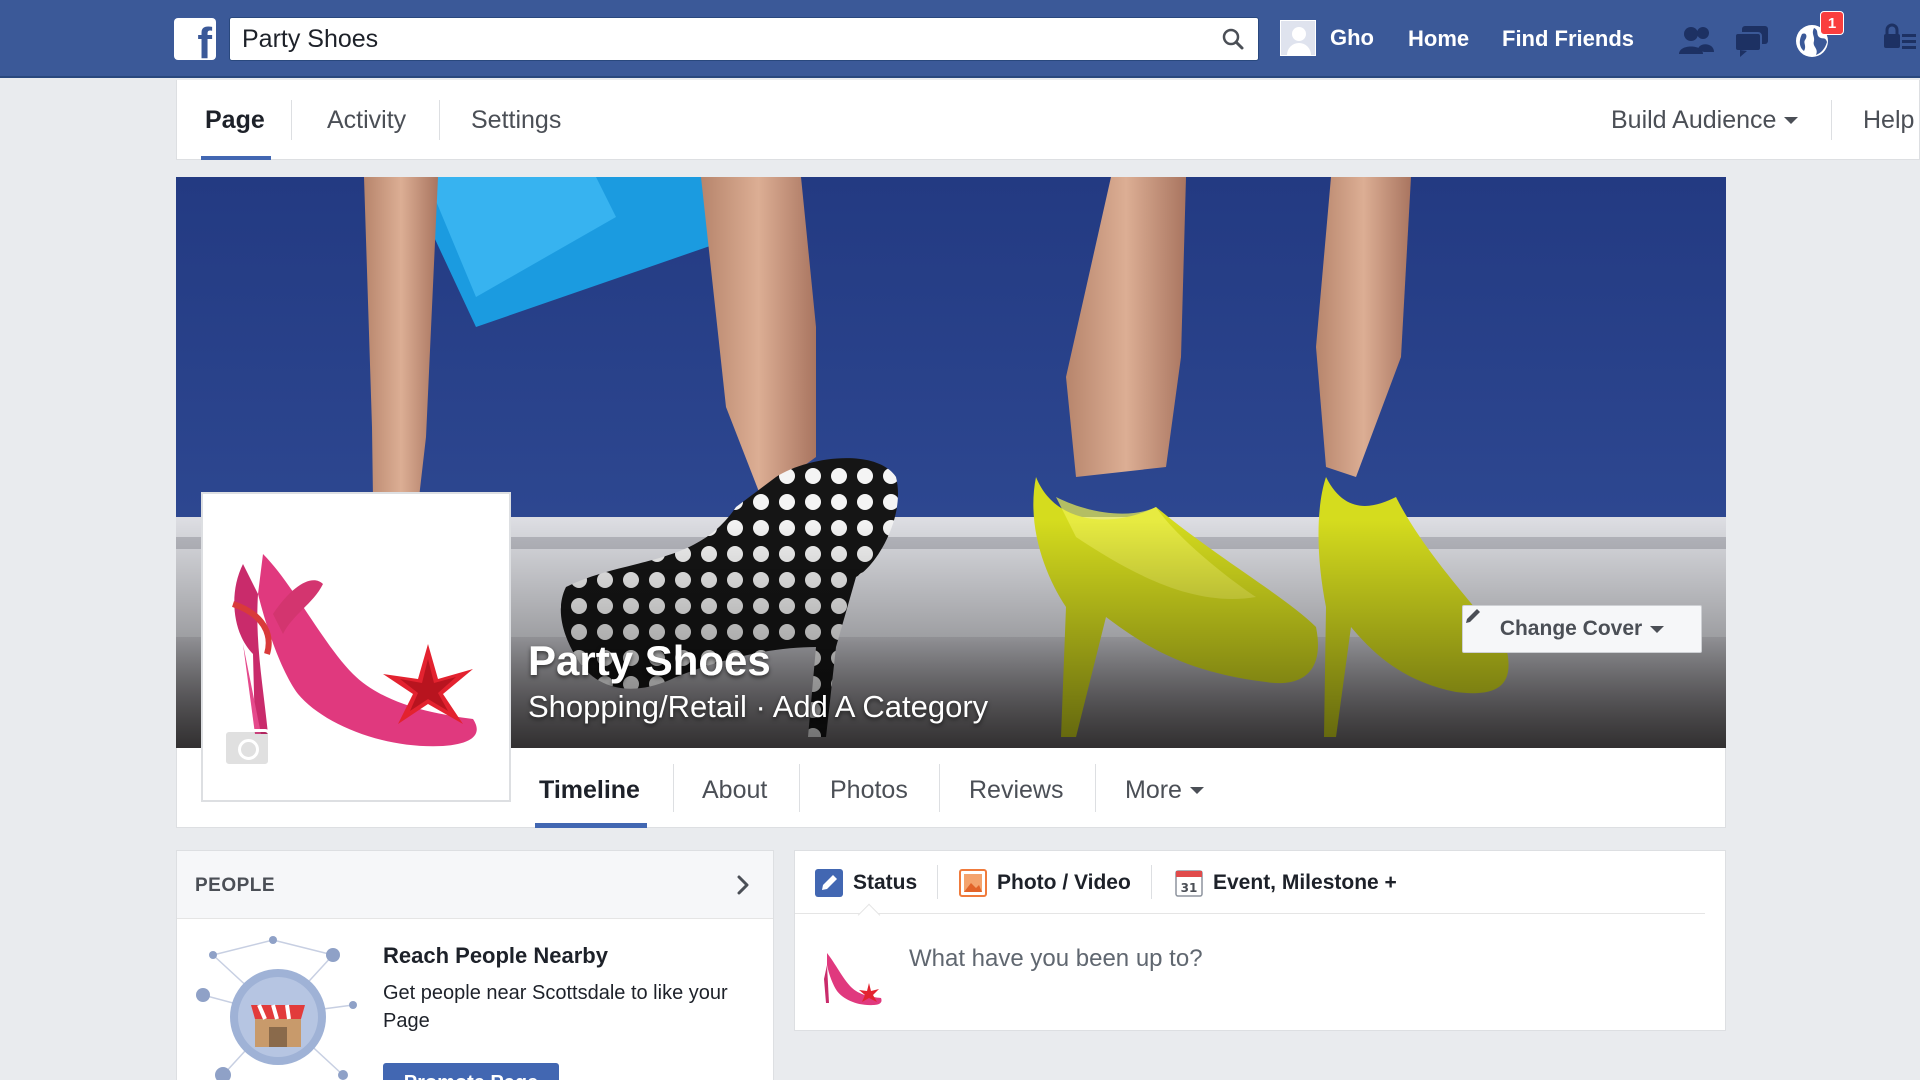 The width and height of the screenshot is (1920, 1080). Describe the element at coordinates (1568, 39) in the screenshot. I see `find-friends-link: Find Friends` at that location.